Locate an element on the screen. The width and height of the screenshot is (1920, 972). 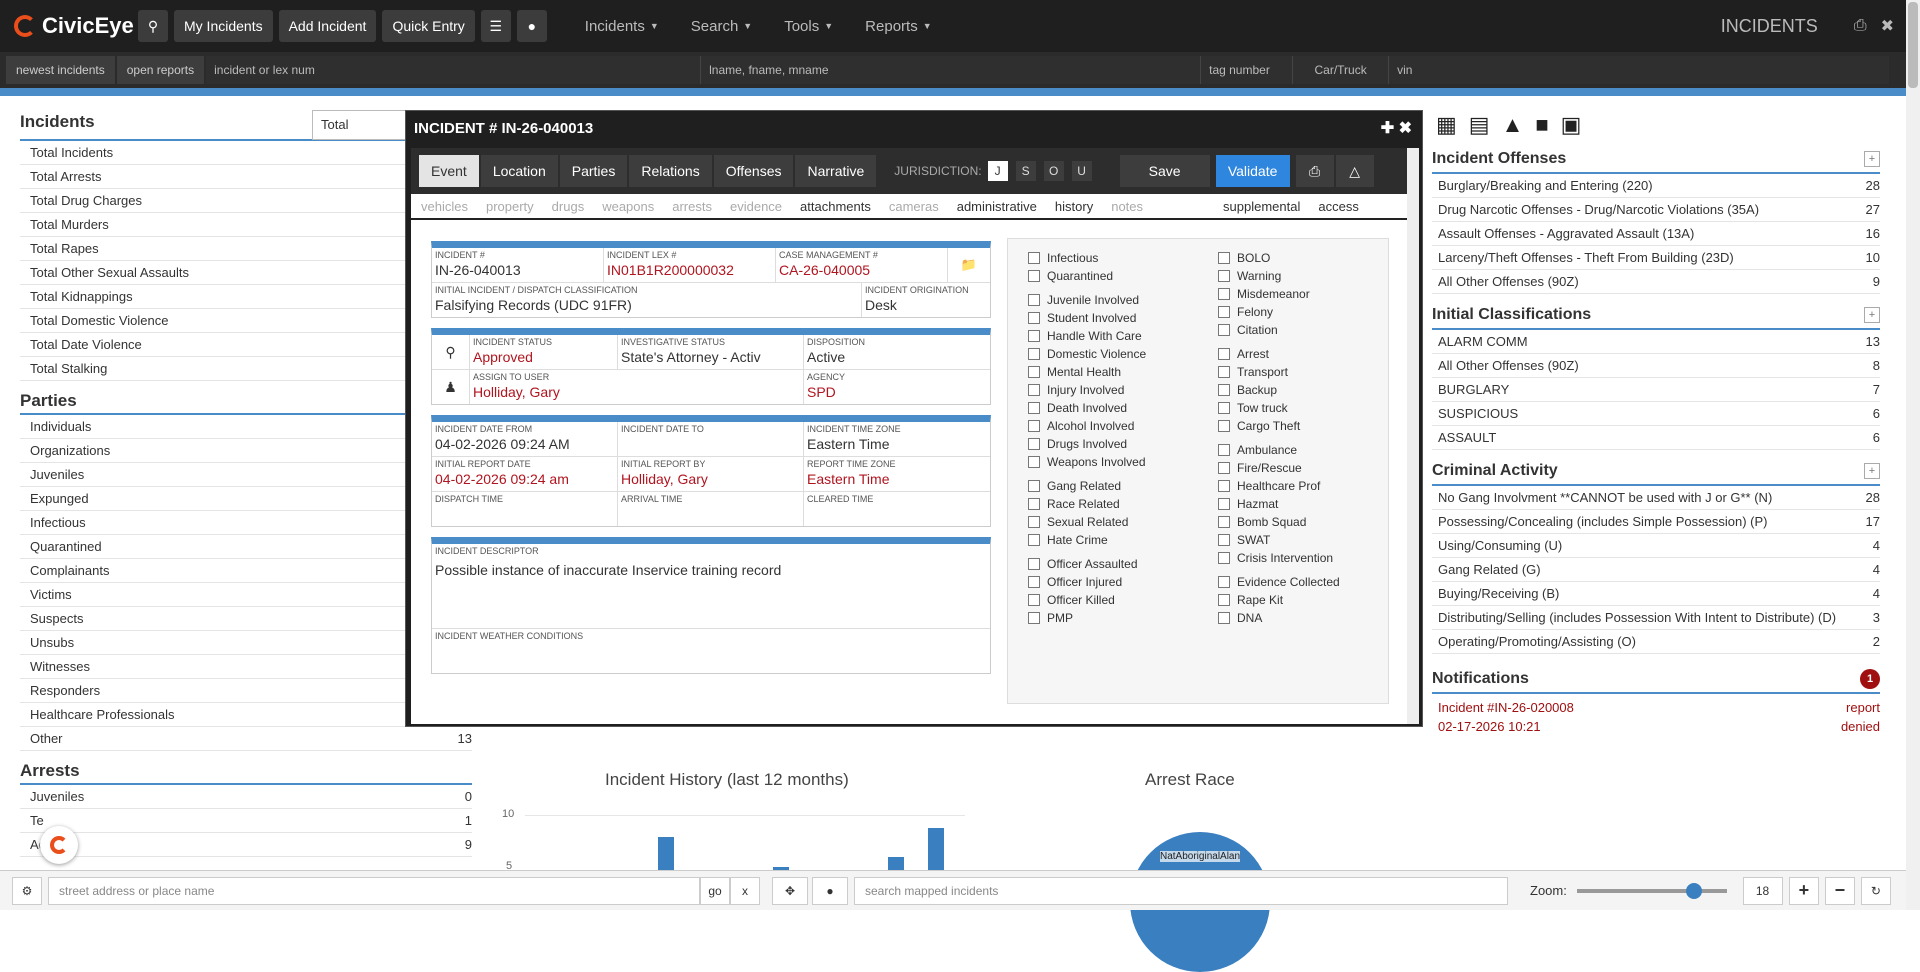
lex-number-field: INCIDENT LEX # IN01B1R200000032 is located at coordinates (690, 265).